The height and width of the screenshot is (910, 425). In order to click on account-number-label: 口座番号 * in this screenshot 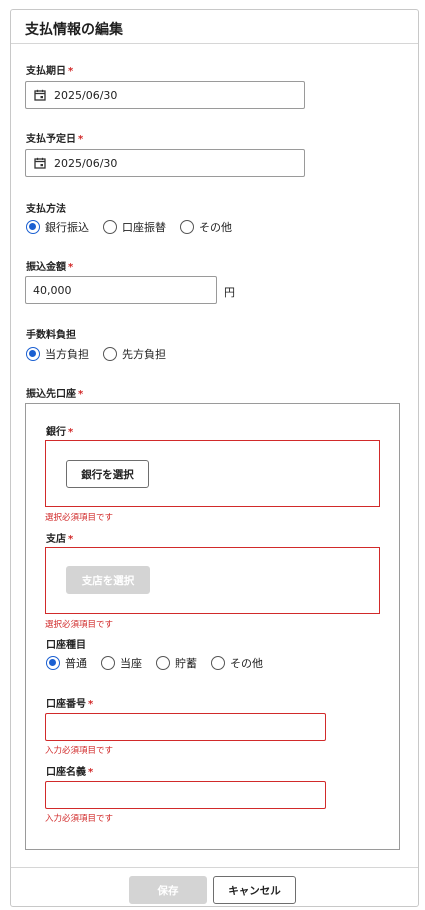, I will do `click(69, 702)`.